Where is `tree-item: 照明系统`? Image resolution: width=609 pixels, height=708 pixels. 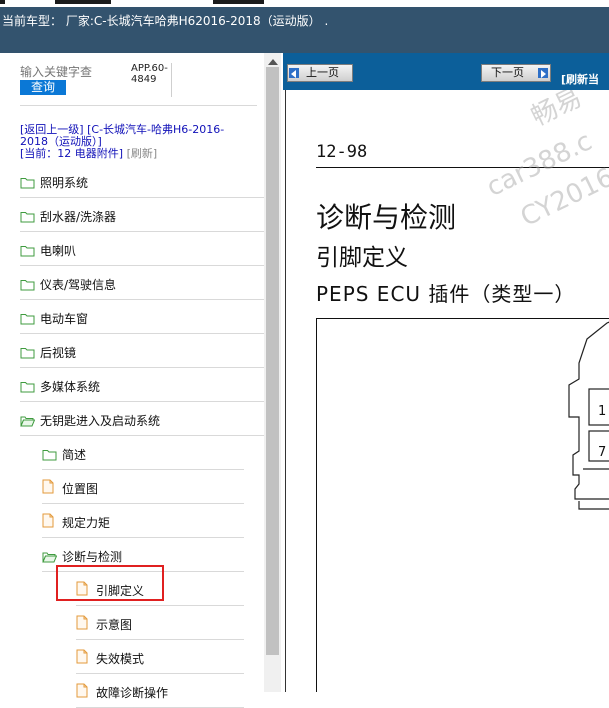
tree-item: 照明系统 is located at coordinates (142, 181).